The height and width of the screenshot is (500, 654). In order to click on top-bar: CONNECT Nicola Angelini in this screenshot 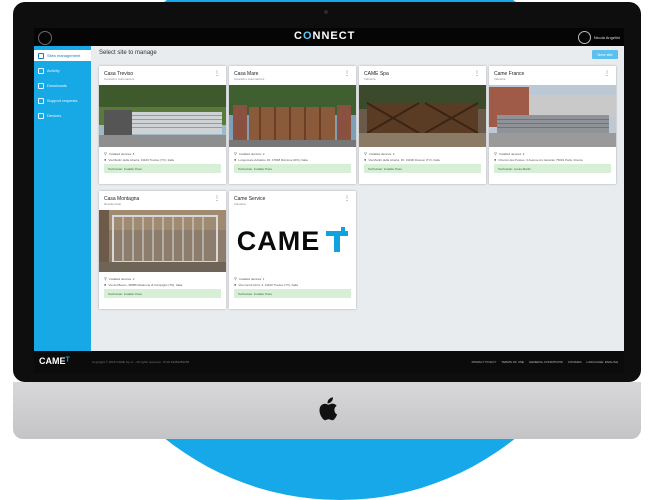, I will do `click(329, 37)`.